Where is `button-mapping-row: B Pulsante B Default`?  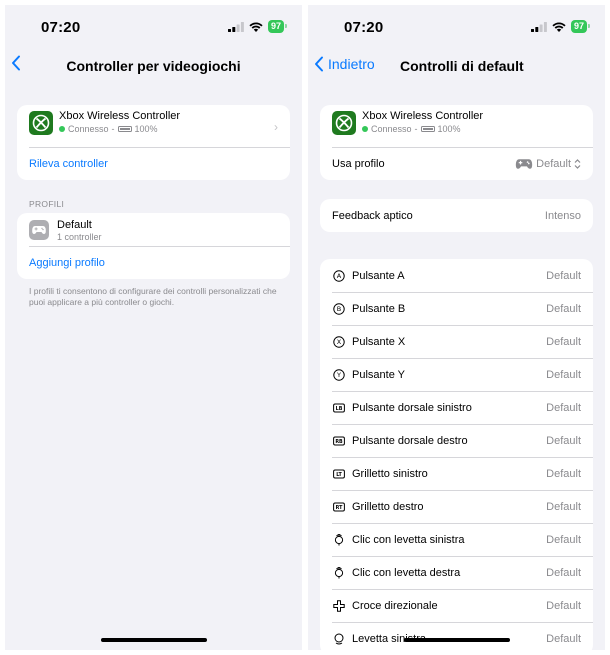 button-mapping-row: B Pulsante B Default is located at coordinates (456, 308).